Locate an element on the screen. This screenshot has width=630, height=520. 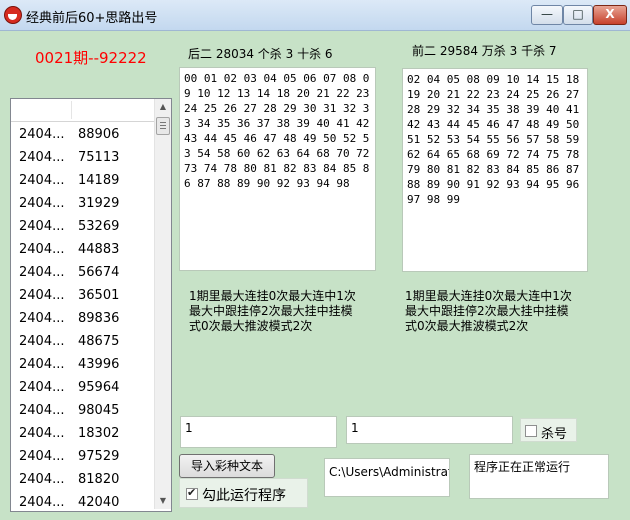
kill-option: 杀号 is located at coordinates (548, 430).